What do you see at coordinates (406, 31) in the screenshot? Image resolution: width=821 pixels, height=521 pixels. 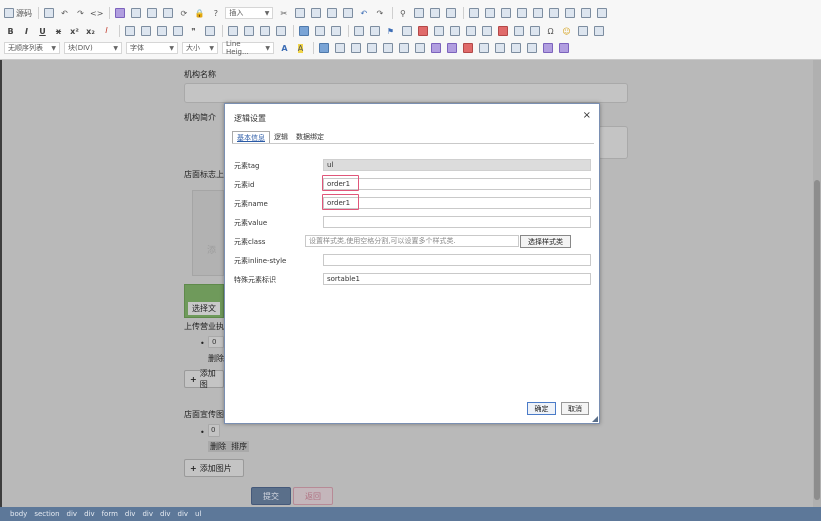 I see `image-button` at bounding box center [406, 31].